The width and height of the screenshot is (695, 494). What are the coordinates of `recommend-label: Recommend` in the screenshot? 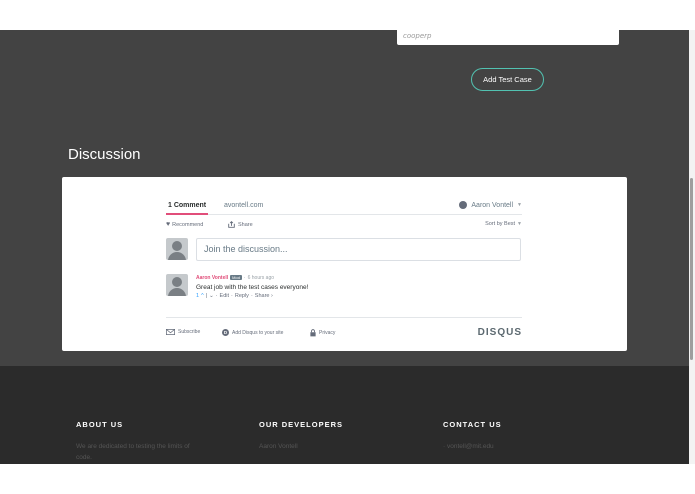 It's located at (188, 224).